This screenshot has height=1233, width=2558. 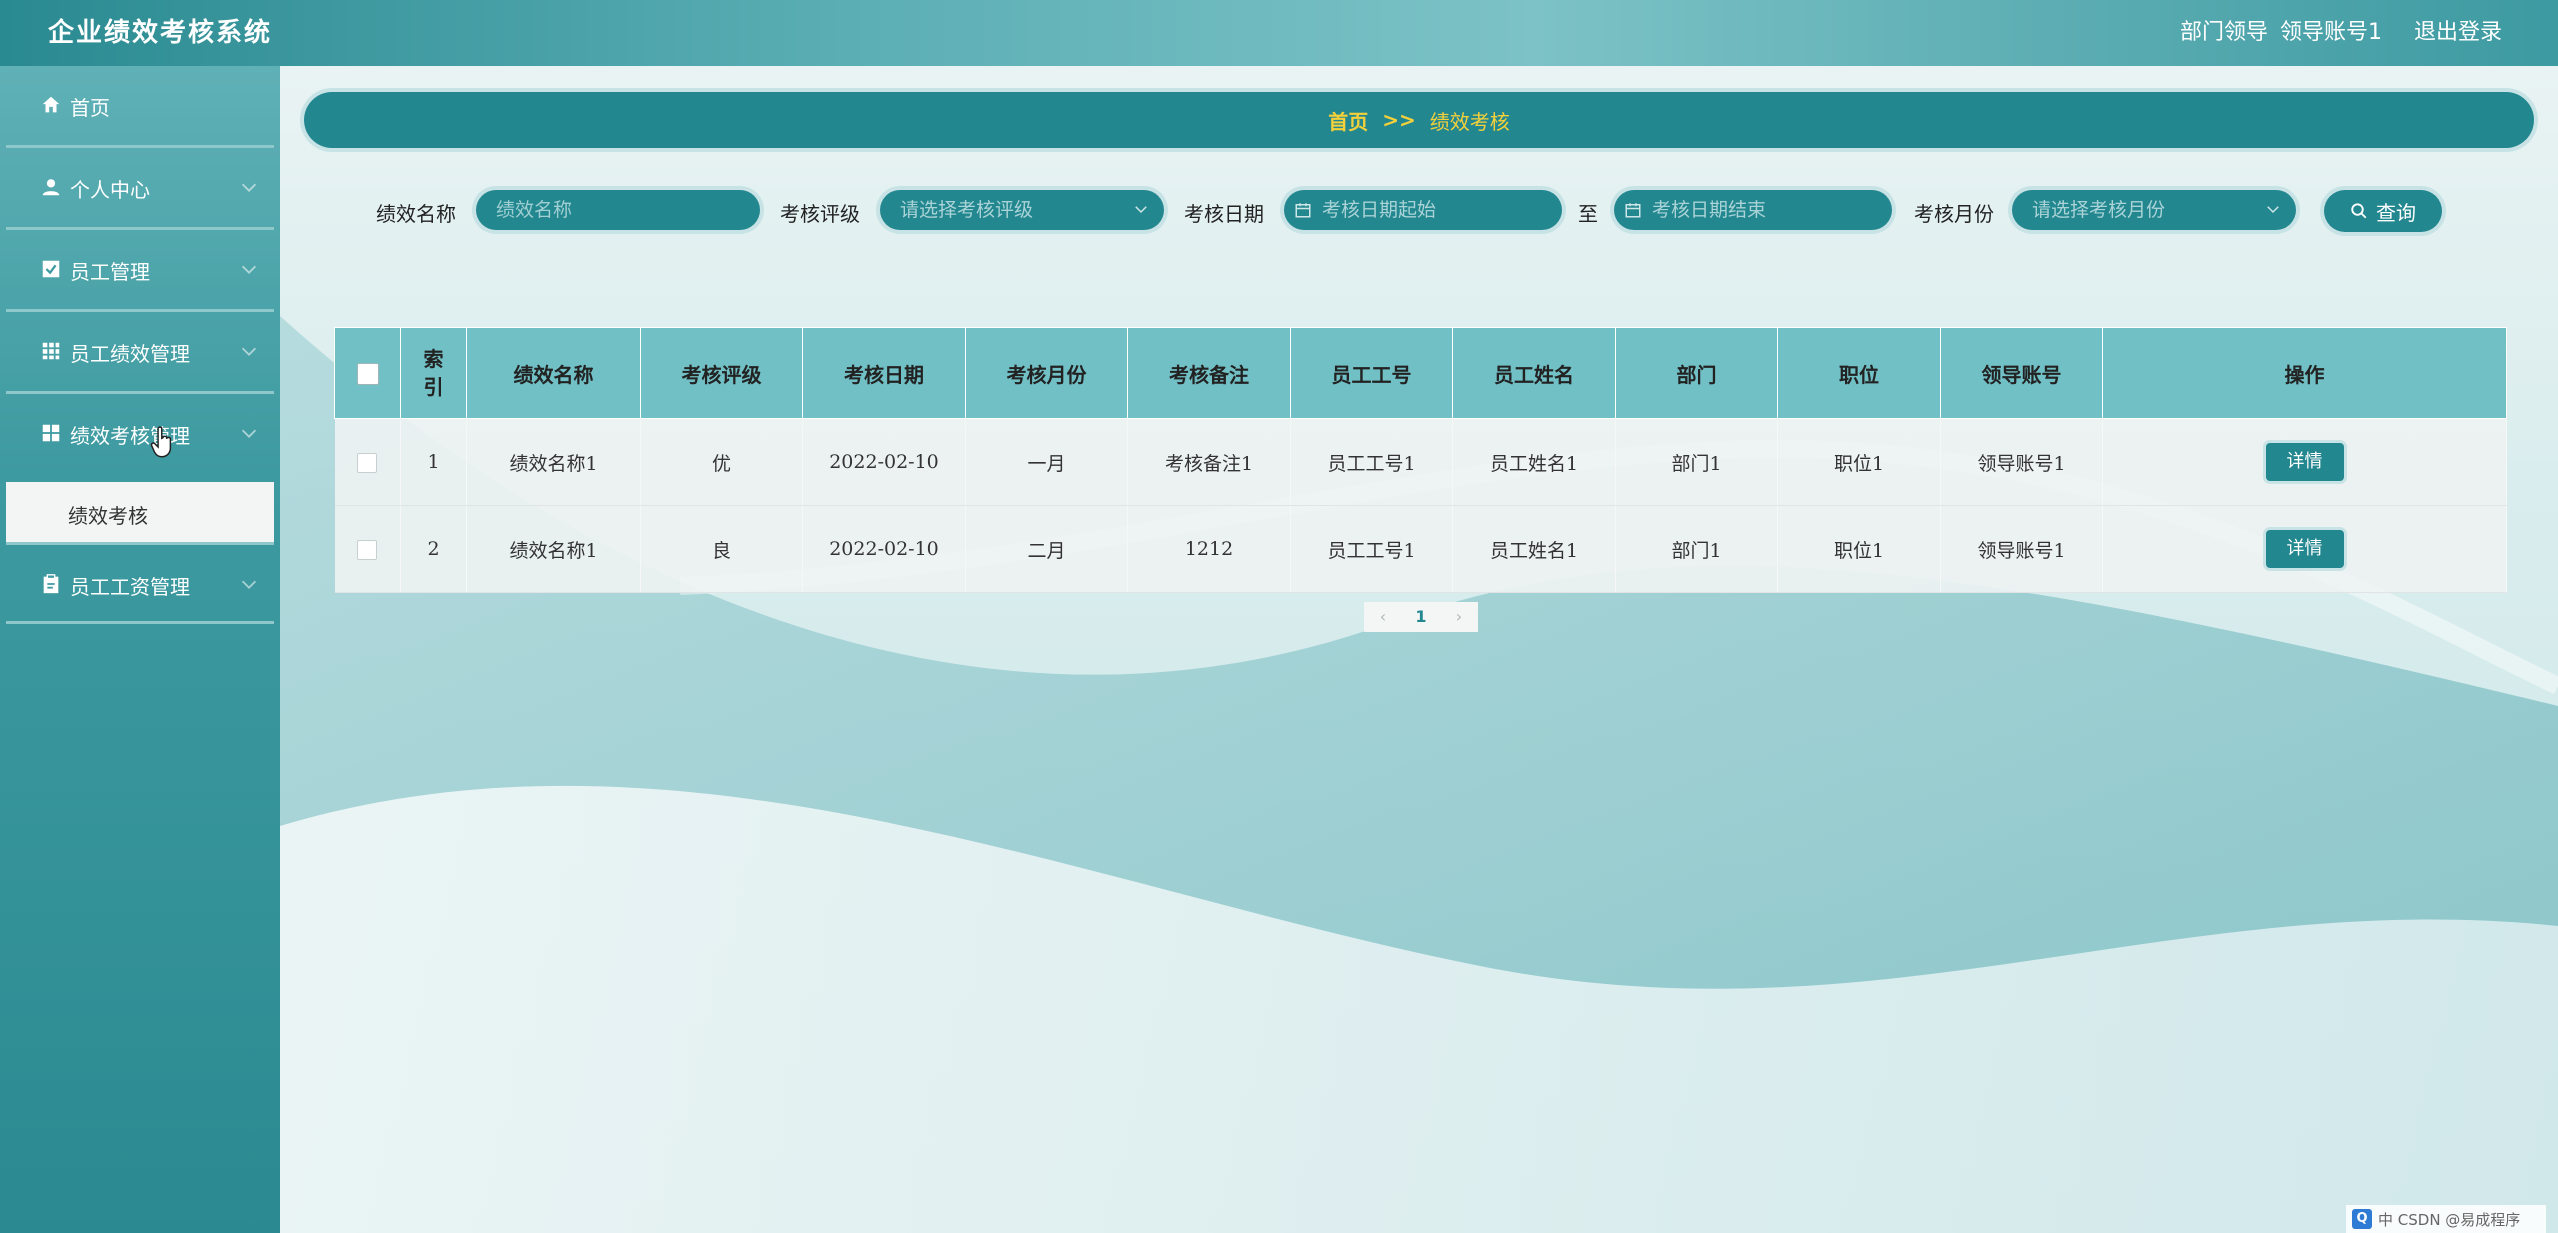 I want to click on input-method-icon: Q, so click(x=2362, y=1219).